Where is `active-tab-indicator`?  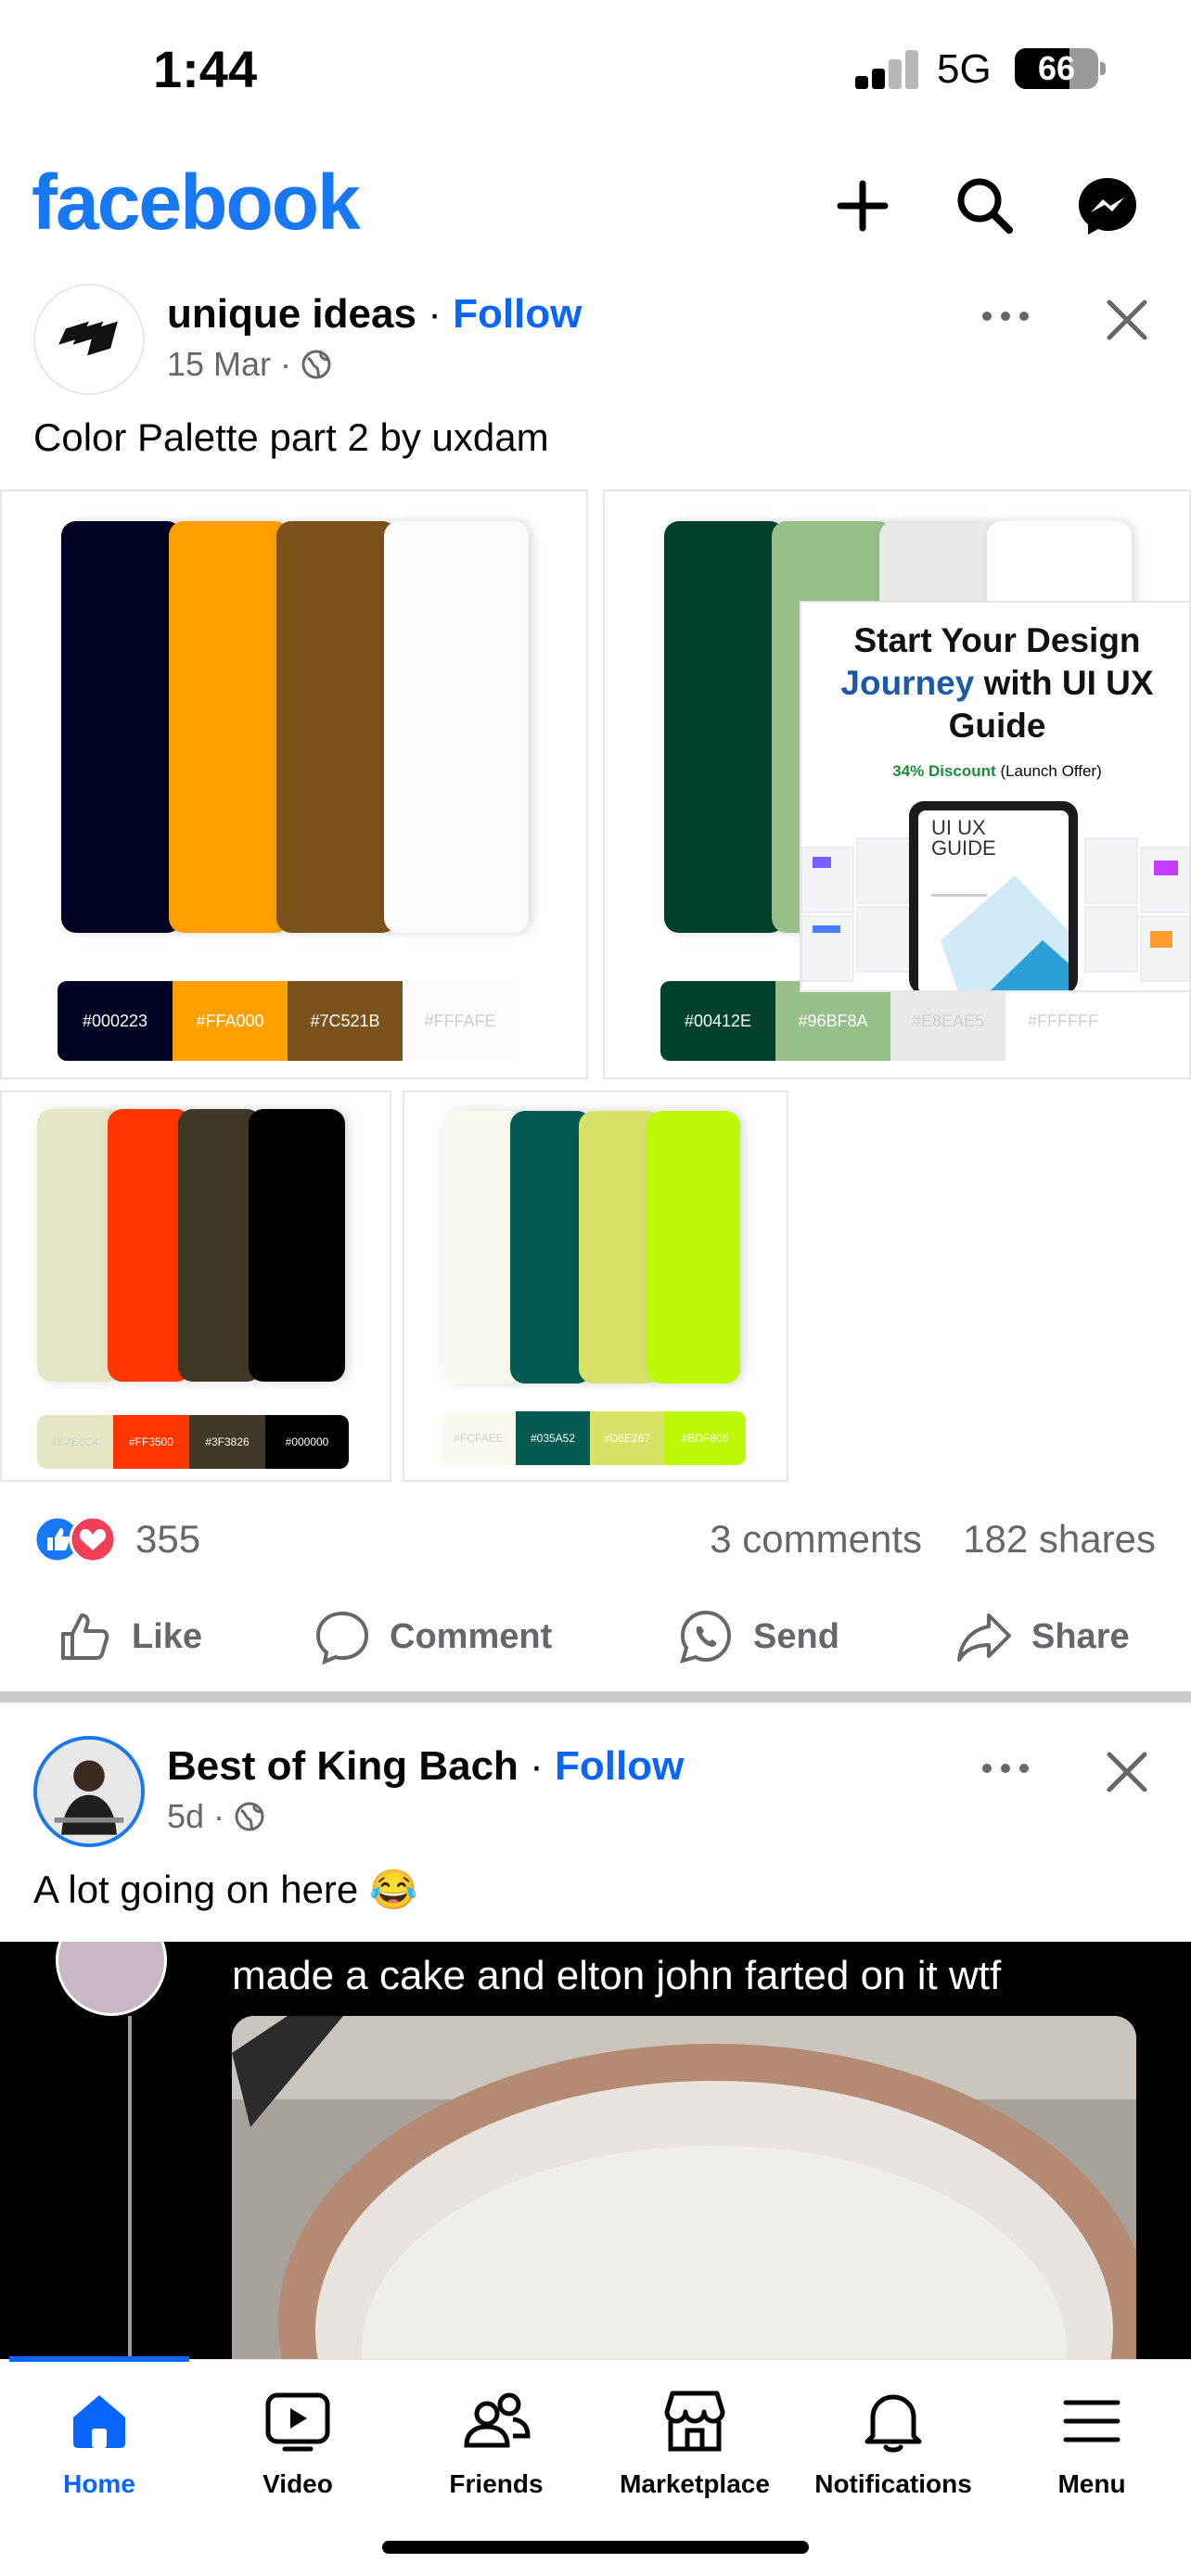 active-tab-indicator is located at coordinates (99, 2359).